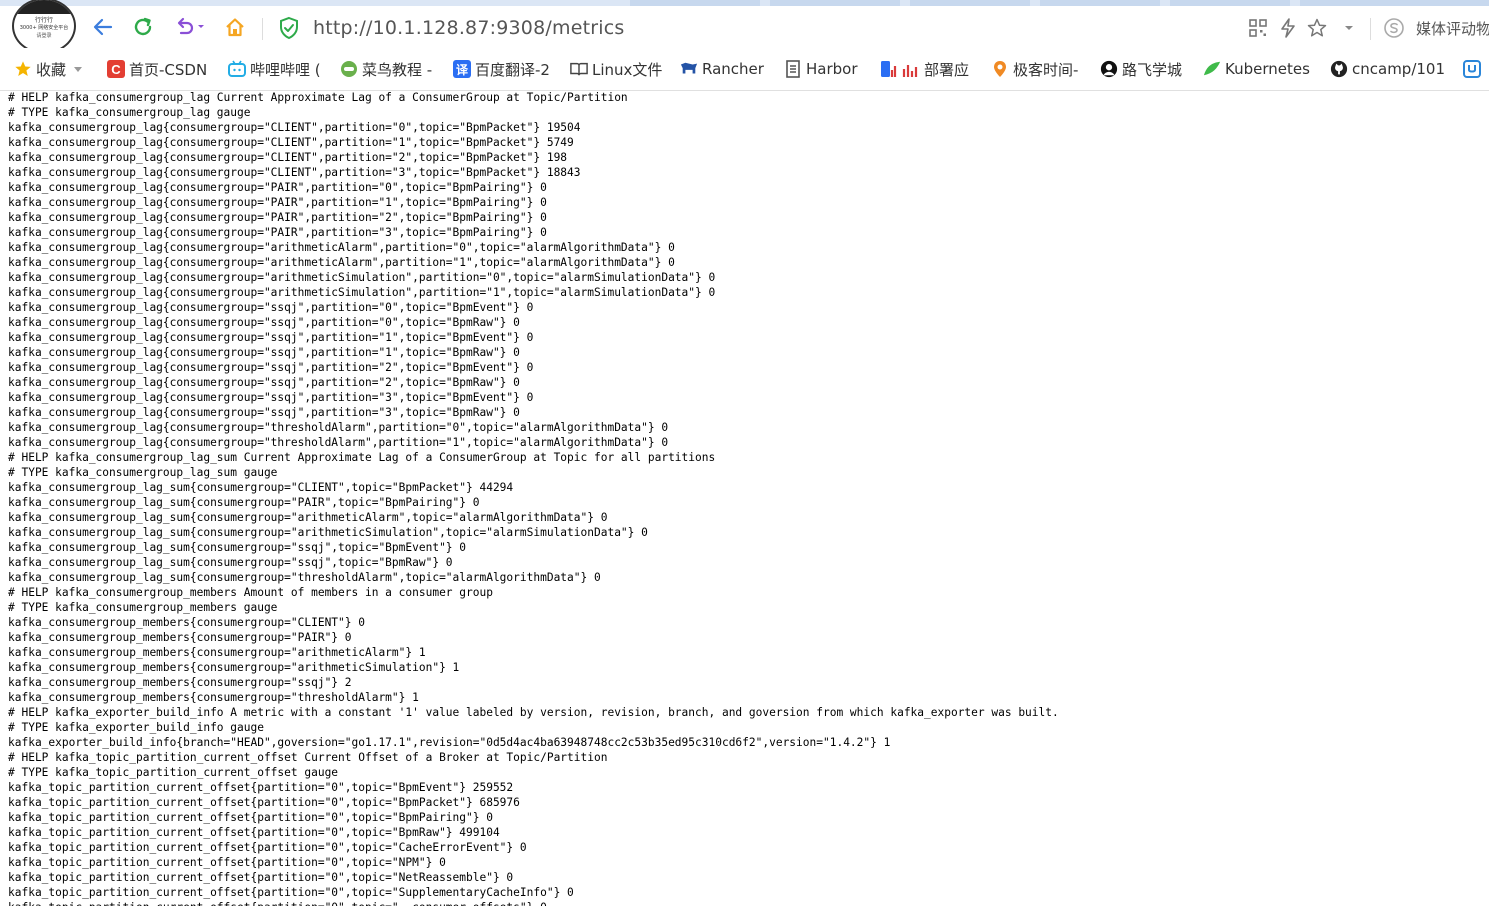 This screenshot has height=906, width=1489. What do you see at coordinates (1034, 69) in the screenshot?
I see `bookmark-geektime: 极客时间-` at bounding box center [1034, 69].